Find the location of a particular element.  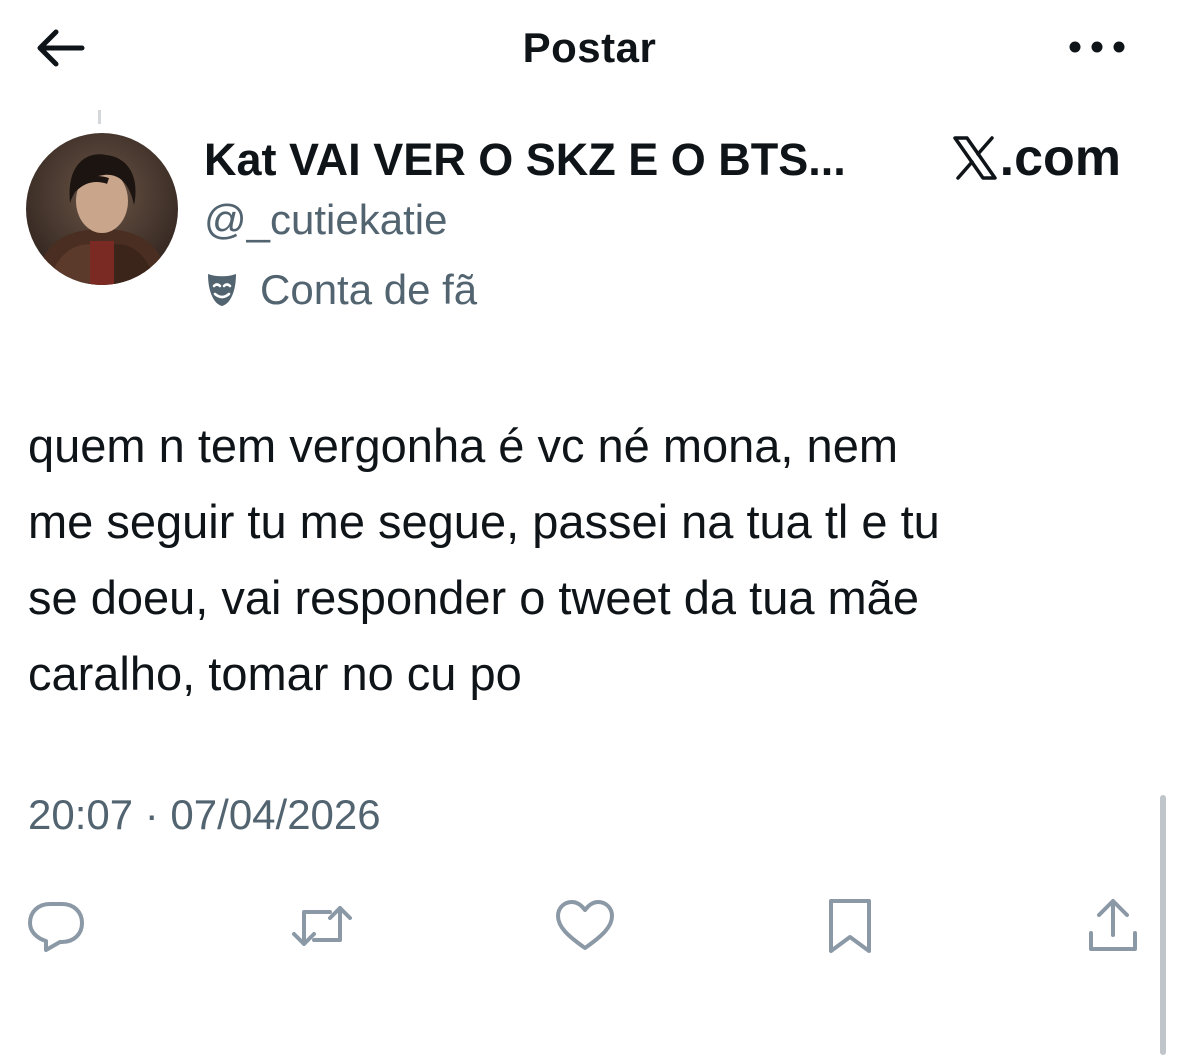

account-label-text: Conta de fã is located at coordinates (369, 289).